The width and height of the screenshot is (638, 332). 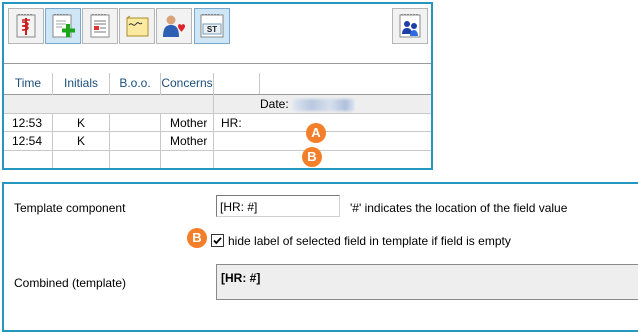 I want to click on add-entry-button, so click(x=63, y=26).